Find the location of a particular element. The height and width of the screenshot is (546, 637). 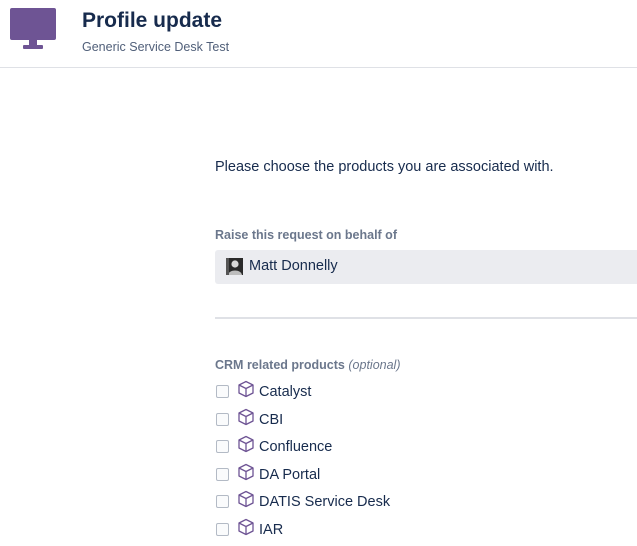

optional-indicator: (optional) is located at coordinates (374, 365).